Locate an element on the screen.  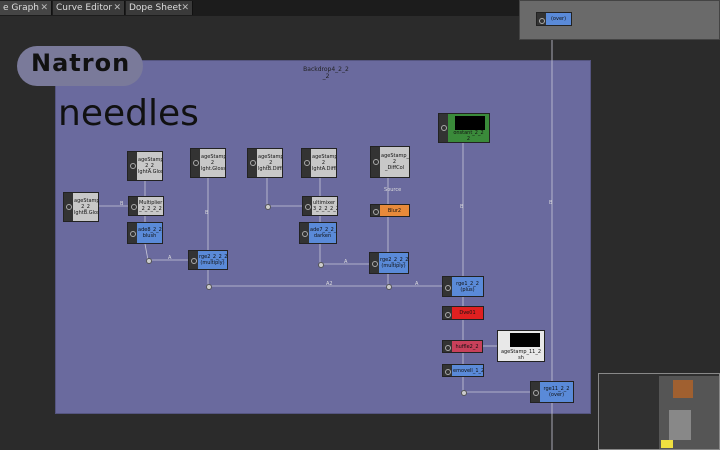
image-stamp-node: ageStamp_2_2_ 2 _DiffCol is located at coordinates (390, 162).